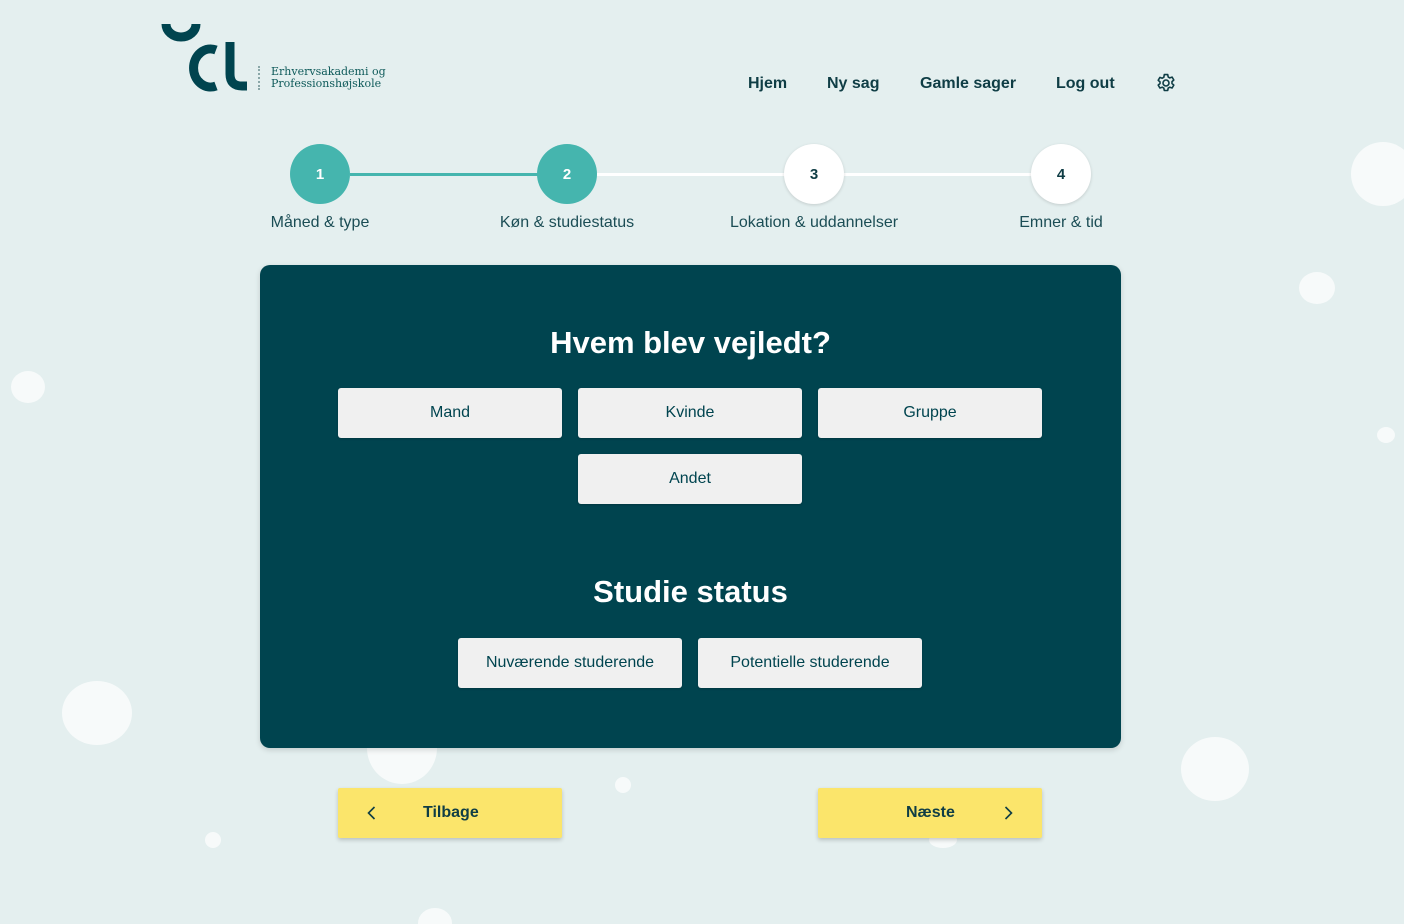 The height and width of the screenshot is (924, 1404). Describe the element at coordinates (204, 57) in the screenshot. I see `ucl-logo-mark` at that location.